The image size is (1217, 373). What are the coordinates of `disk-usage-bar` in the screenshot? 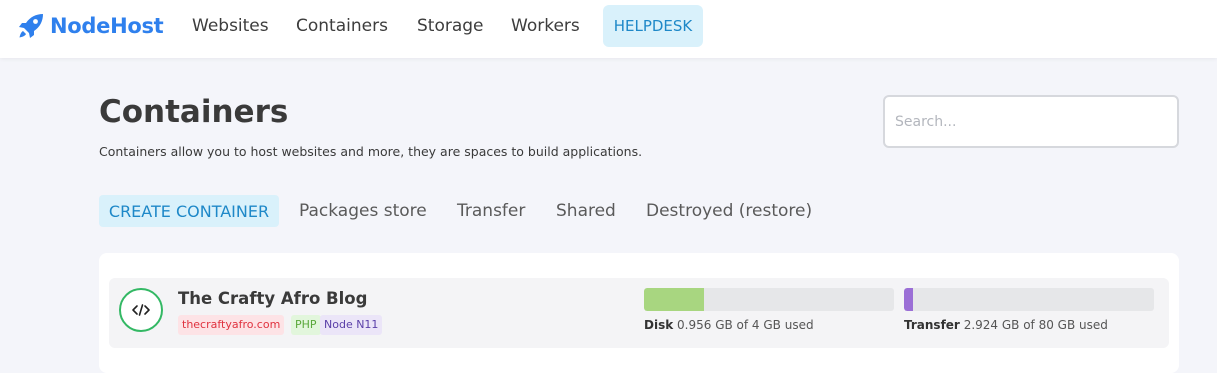 It's located at (769, 299).